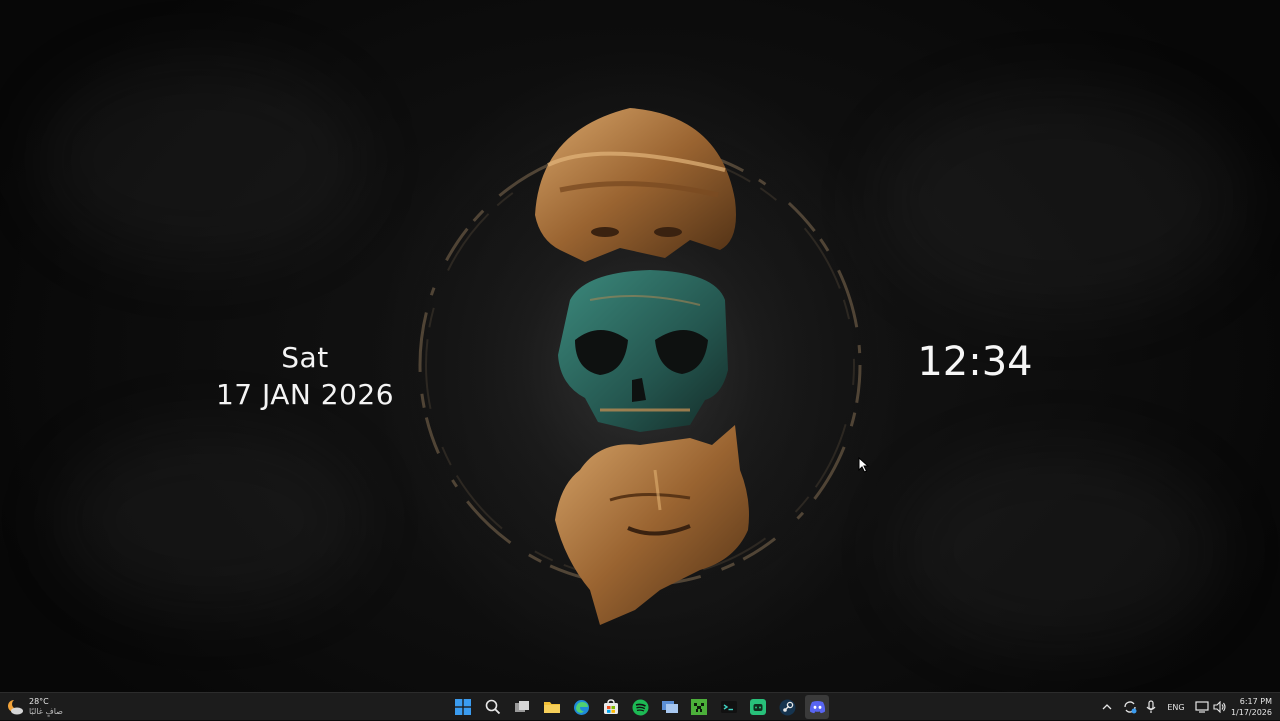 Image resolution: width=1280 pixels, height=721 pixels. I want to click on taskbar: 28°C صافٍ غالبًا ENG 6:17 PM 1/17/2026, so click(640, 706).